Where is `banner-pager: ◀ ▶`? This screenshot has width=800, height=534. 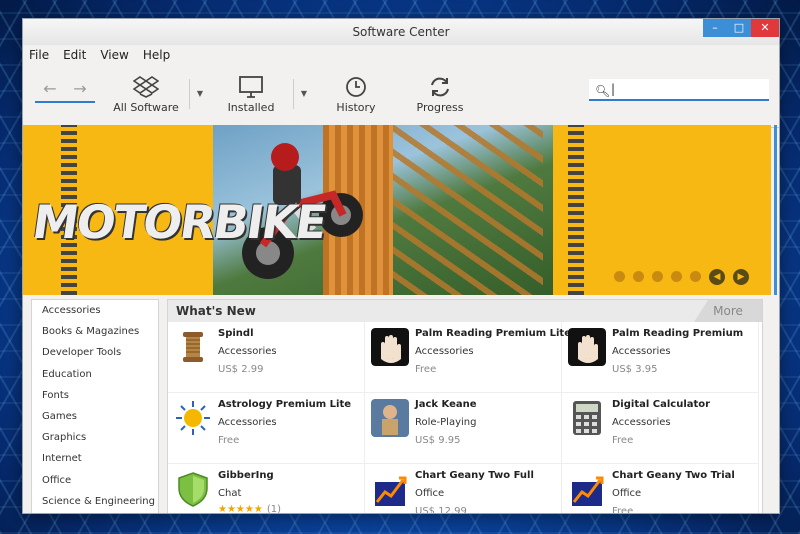
banner-pager: ◀ ▶ is located at coordinates (681, 277).